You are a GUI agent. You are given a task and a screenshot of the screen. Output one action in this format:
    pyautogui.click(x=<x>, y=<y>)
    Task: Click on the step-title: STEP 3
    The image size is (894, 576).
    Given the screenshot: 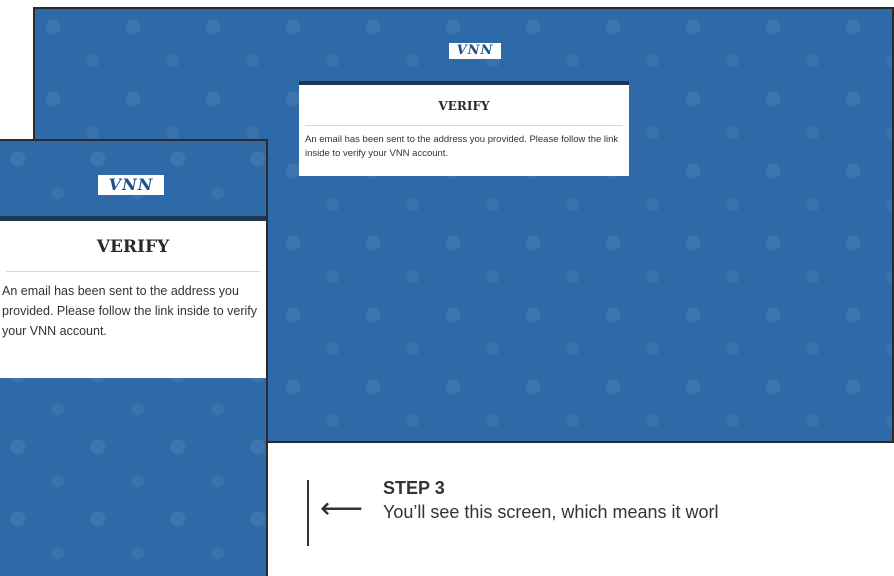 What is the action you would take?
    pyautogui.click(x=414, y=488)
    